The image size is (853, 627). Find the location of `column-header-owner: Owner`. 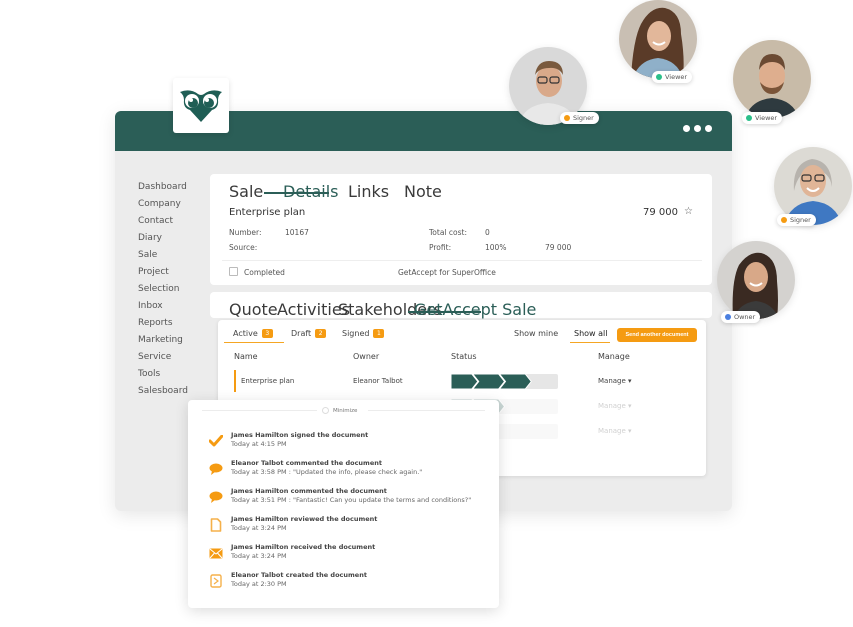

column-header-owner: Owner is located at coordinates (366, 356).